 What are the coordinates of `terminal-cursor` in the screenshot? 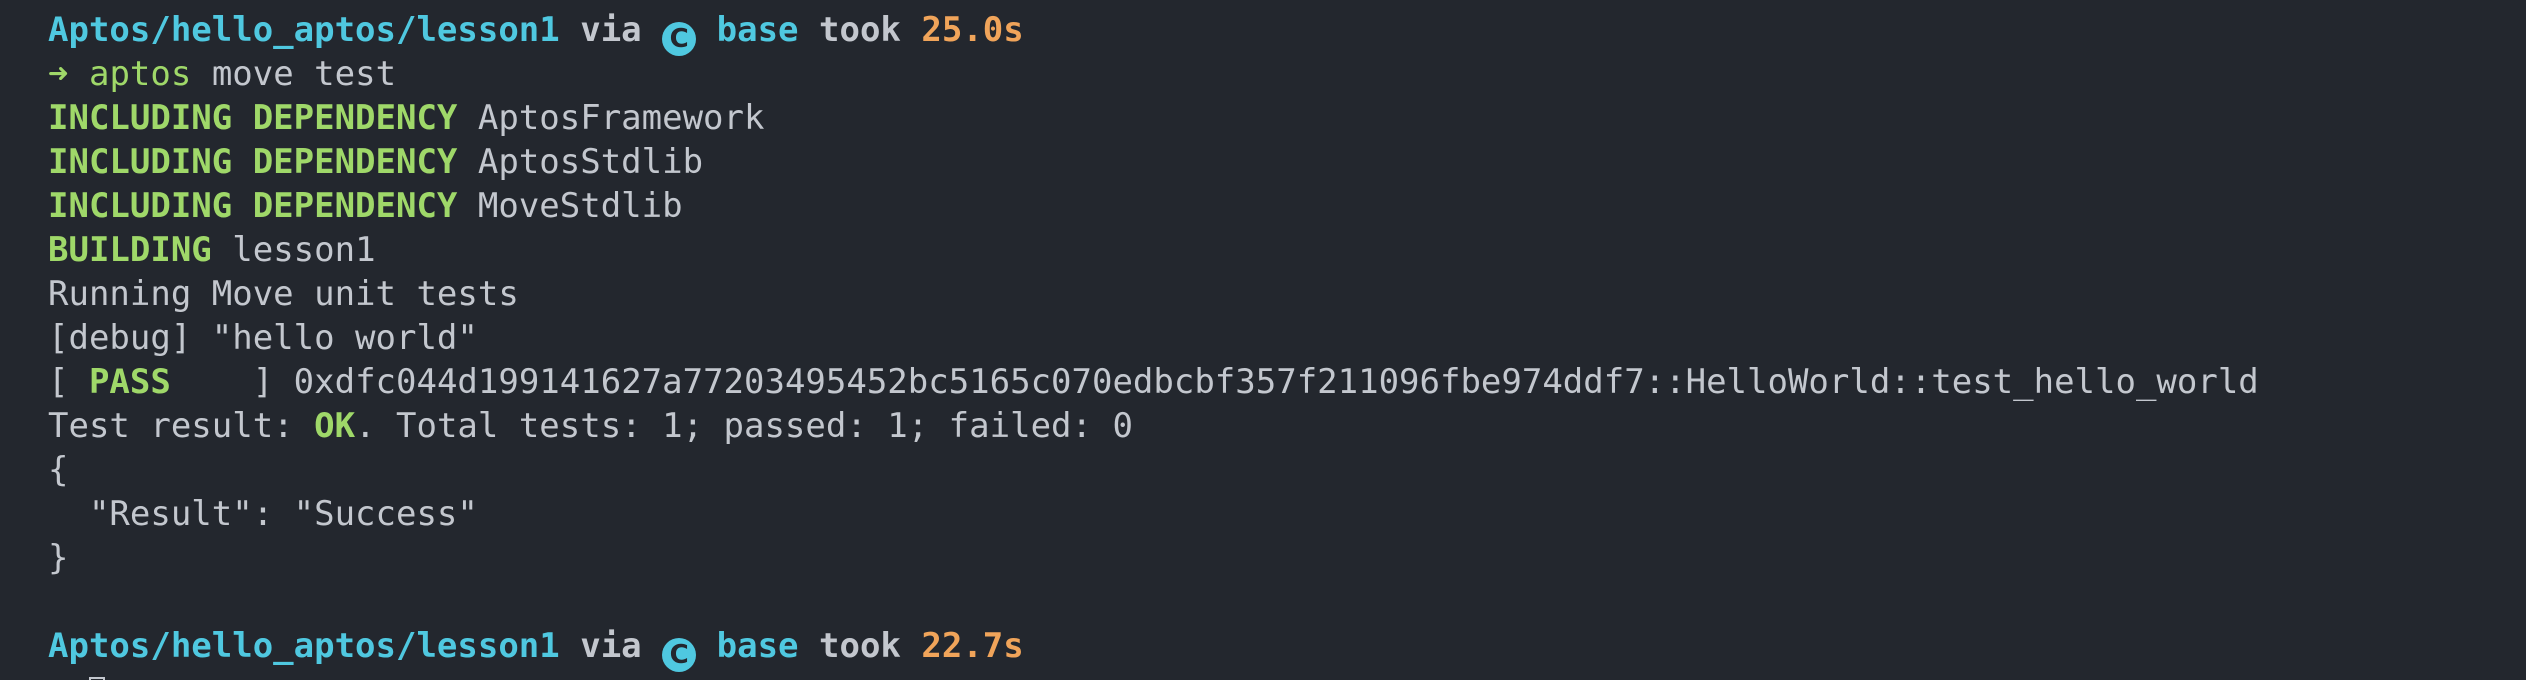 It's located at (97, 678).